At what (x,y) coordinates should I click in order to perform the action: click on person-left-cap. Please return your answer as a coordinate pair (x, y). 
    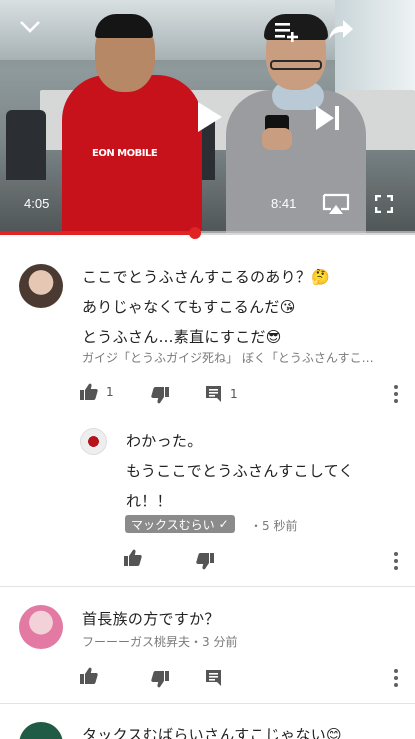
    Looking at the image, I should click on (124, 26).